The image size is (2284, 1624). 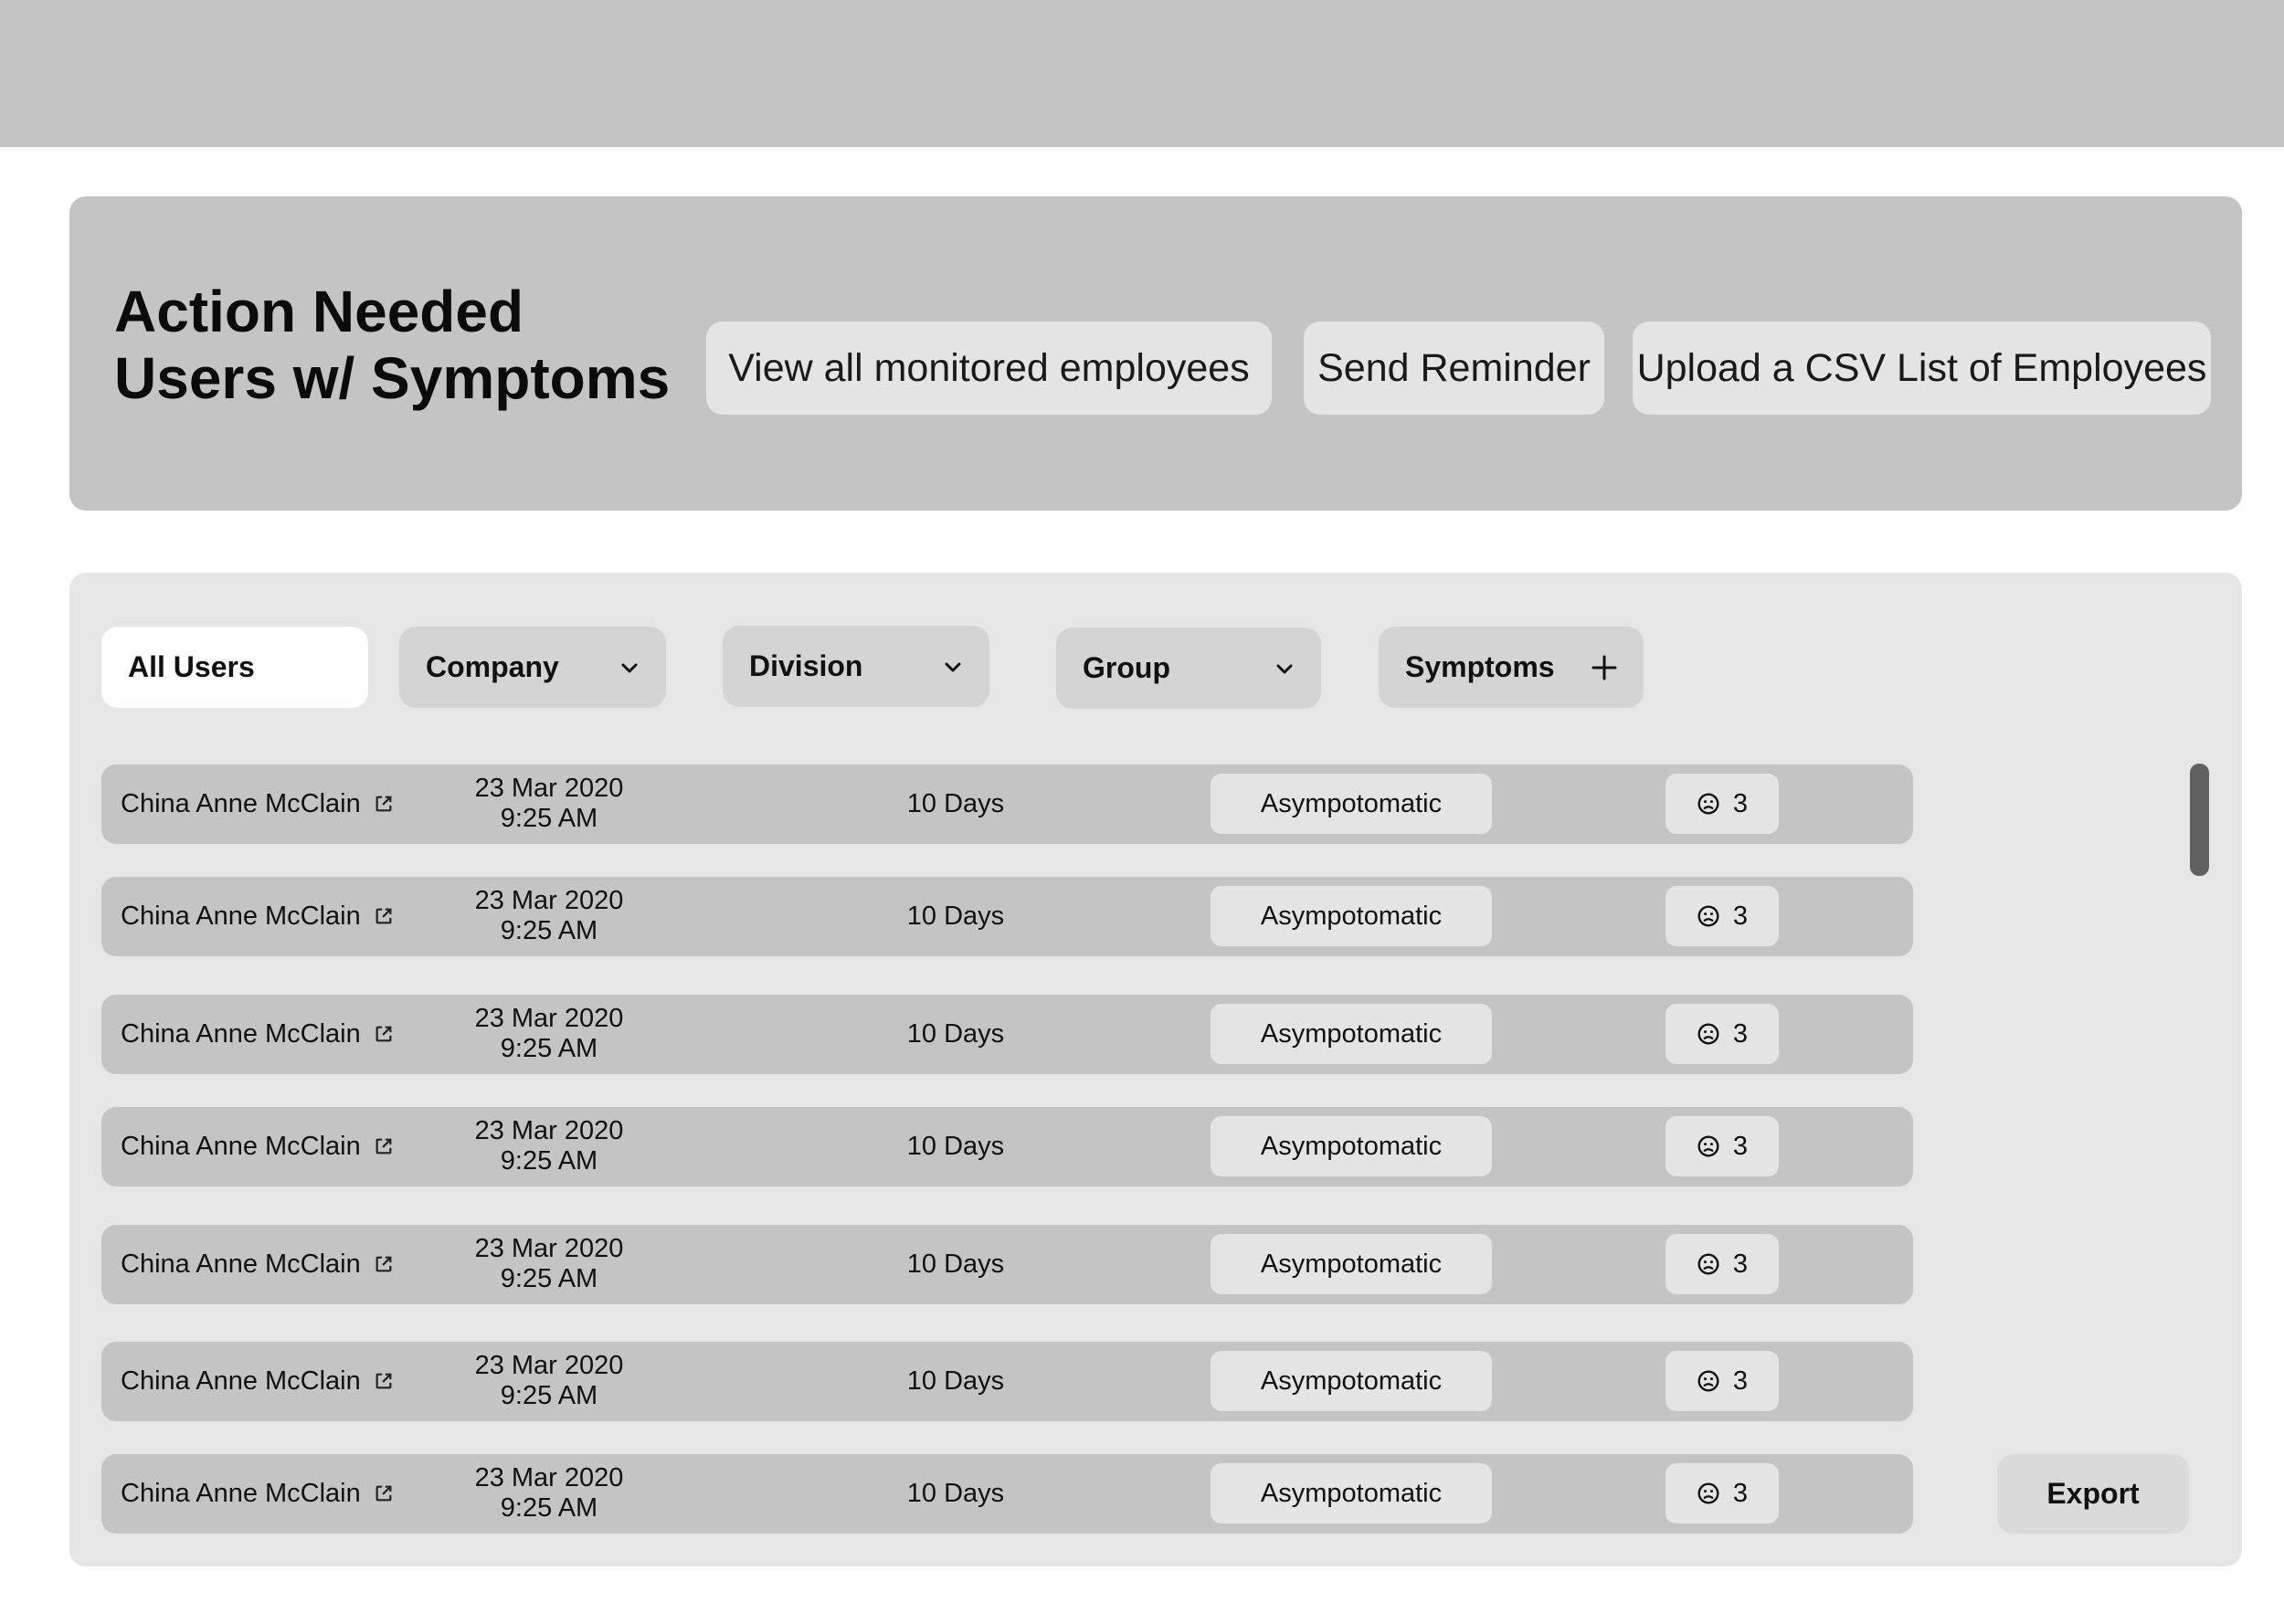 I want to click on page-title: Action Needed Users w/ Symptoms, so click(x=392, y=346).